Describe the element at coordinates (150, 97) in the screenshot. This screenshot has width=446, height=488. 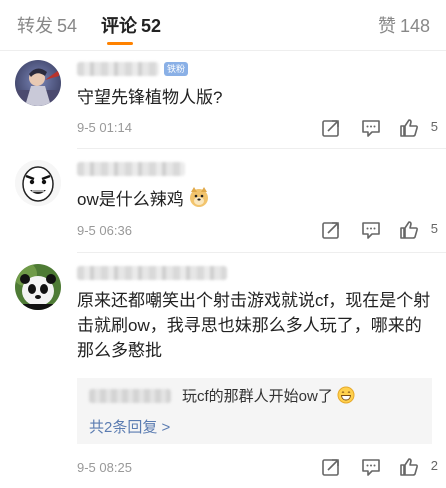
I see `comment-text: 守望先锋植物人版?` at that location.